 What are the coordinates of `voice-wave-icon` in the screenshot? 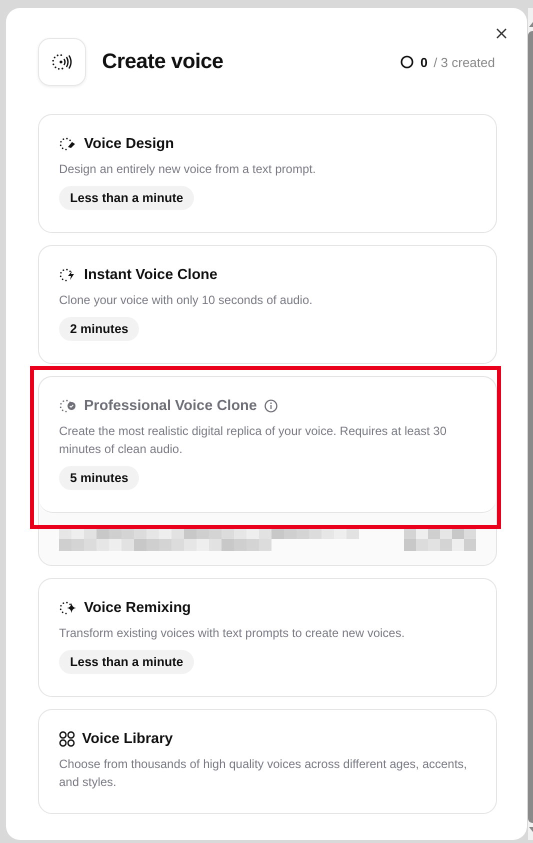 It's located at (62, 62).